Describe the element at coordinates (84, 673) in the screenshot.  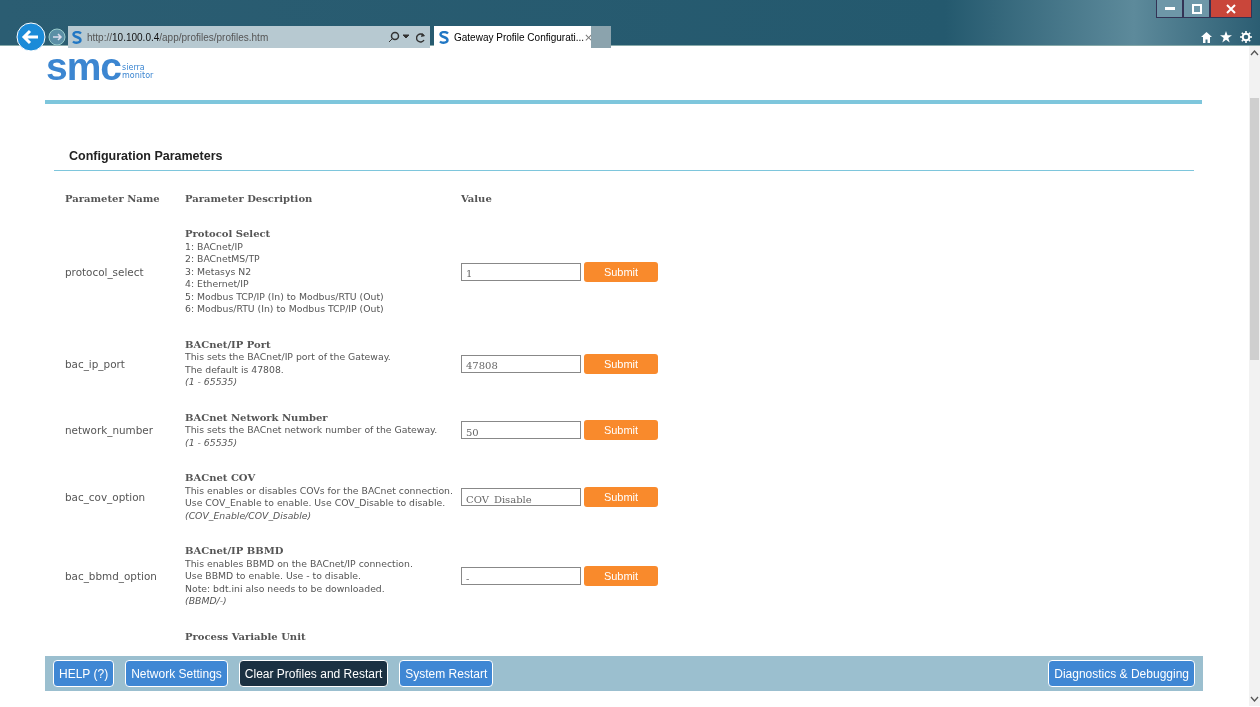
I see `footer-button: HELP (?)` at that location.